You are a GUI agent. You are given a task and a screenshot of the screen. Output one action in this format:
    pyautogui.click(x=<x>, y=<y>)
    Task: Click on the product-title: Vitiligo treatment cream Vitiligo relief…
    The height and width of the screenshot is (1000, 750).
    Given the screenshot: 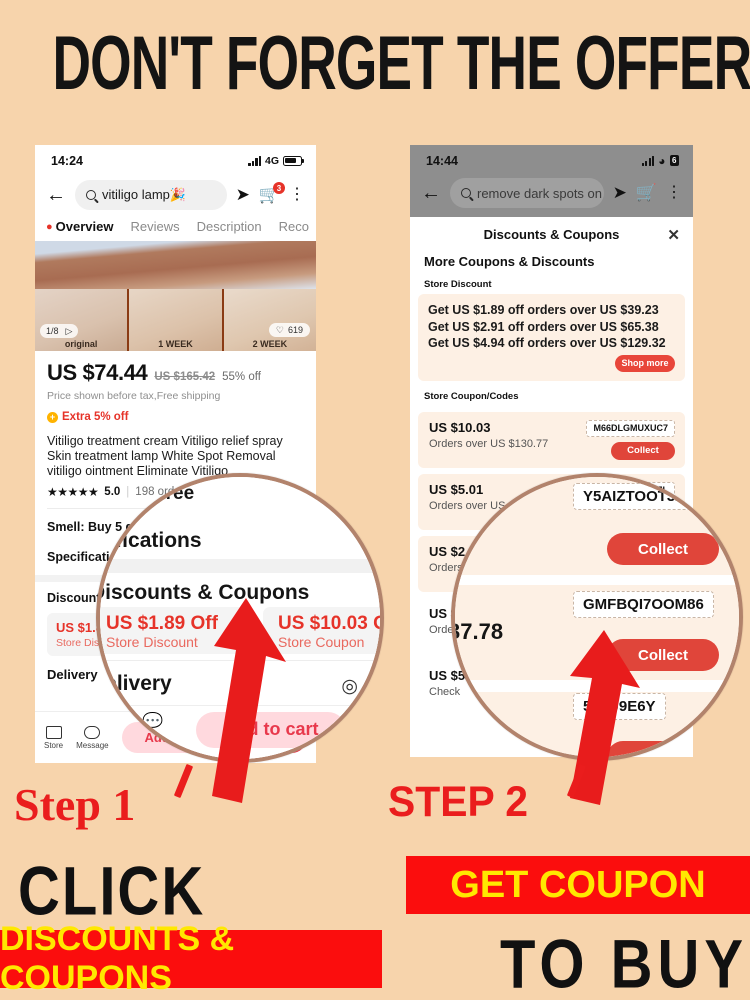 What is the action you would take?
    pyautogui.click(x=165, y=456)
    